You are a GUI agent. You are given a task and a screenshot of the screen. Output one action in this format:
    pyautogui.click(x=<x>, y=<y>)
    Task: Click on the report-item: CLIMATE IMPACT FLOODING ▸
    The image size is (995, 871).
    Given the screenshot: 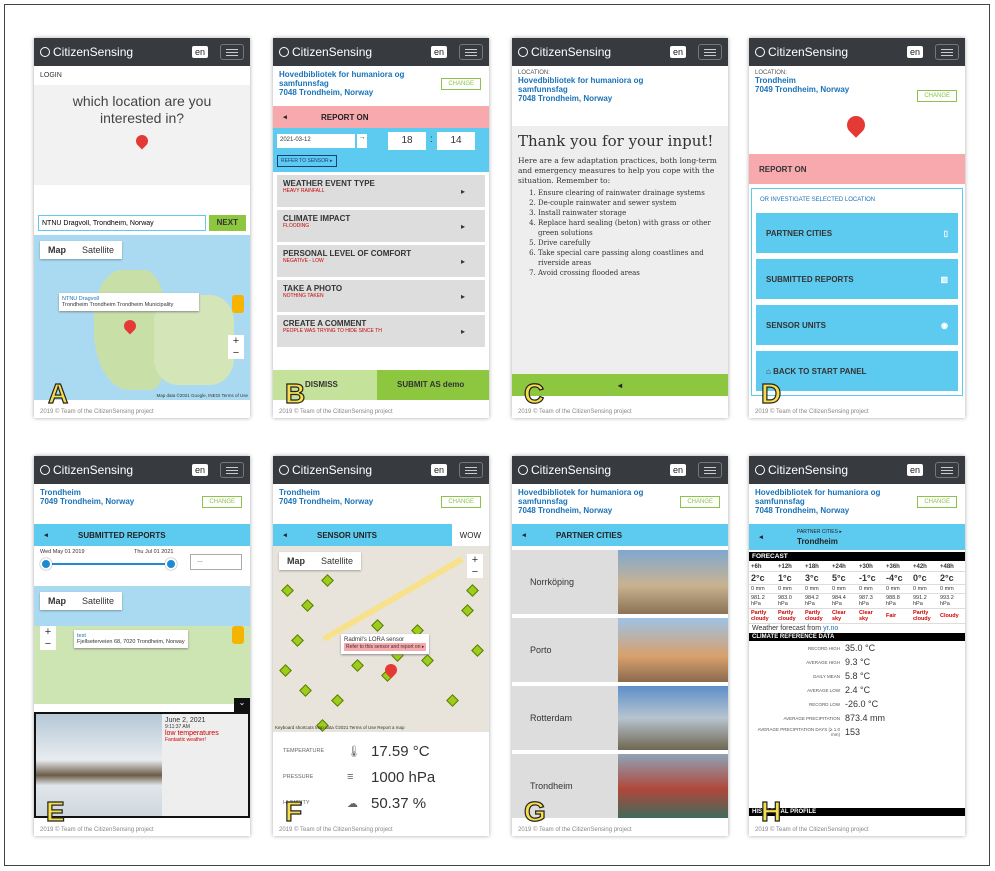 What is the action you would take?
    pyautogui.click(x=381, y=226)
    